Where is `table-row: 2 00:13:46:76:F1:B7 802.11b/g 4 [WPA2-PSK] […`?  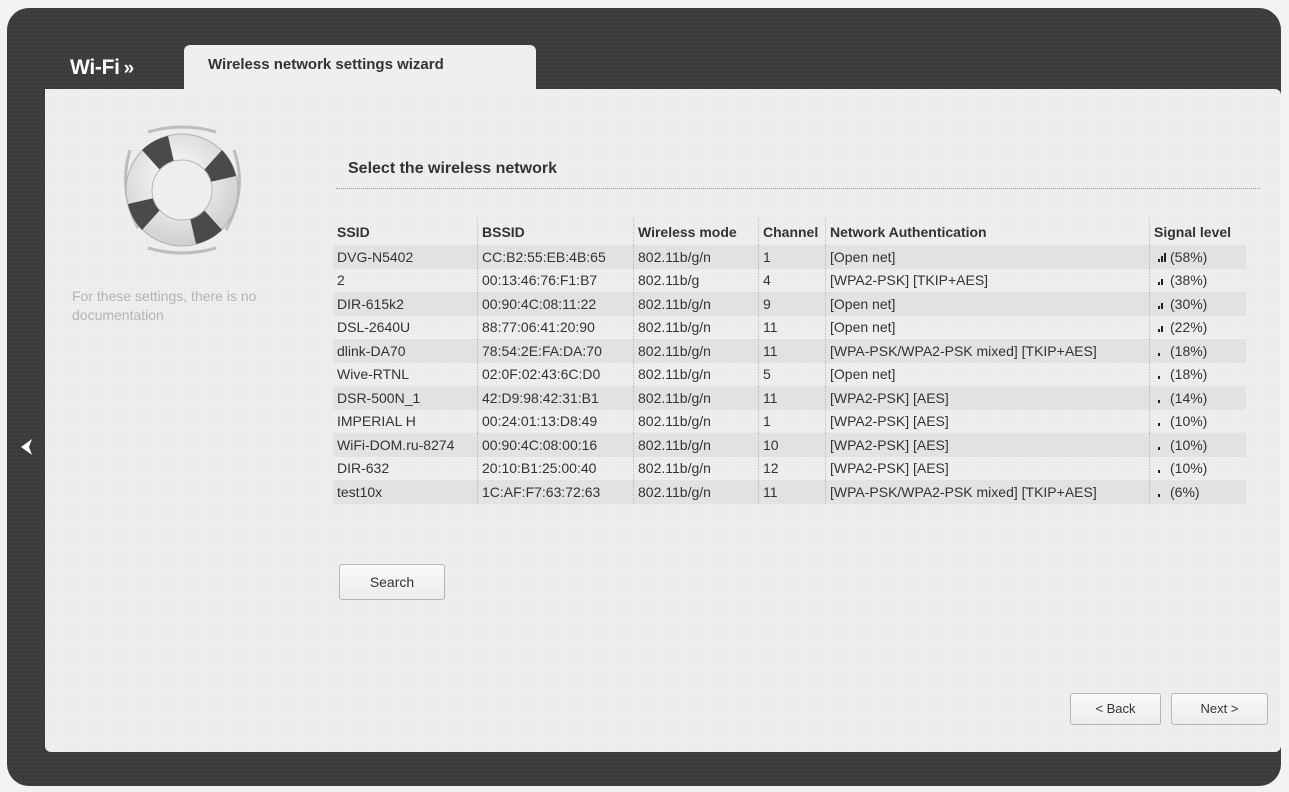
table-row: 2 00:13:46:76:F1:B7 802.11b/g 4 [WPA2-PSK] [… is located at coordinates (789, 280).